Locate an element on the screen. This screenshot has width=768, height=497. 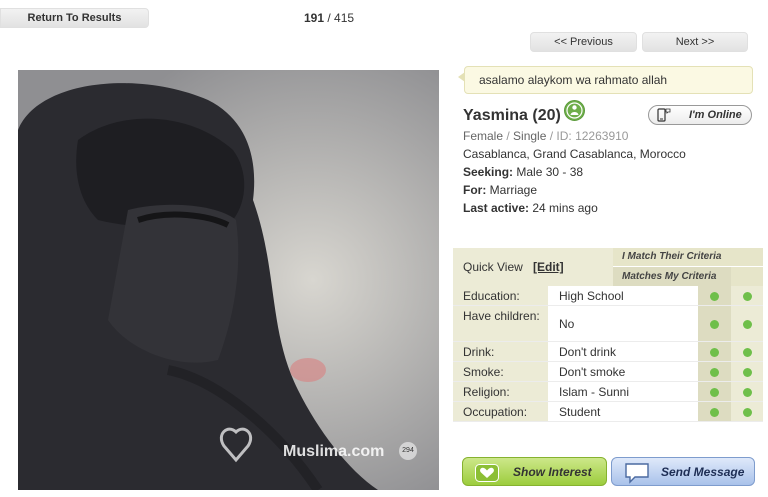
table-row-children: Have children: No is located at coordinates (608, 324).